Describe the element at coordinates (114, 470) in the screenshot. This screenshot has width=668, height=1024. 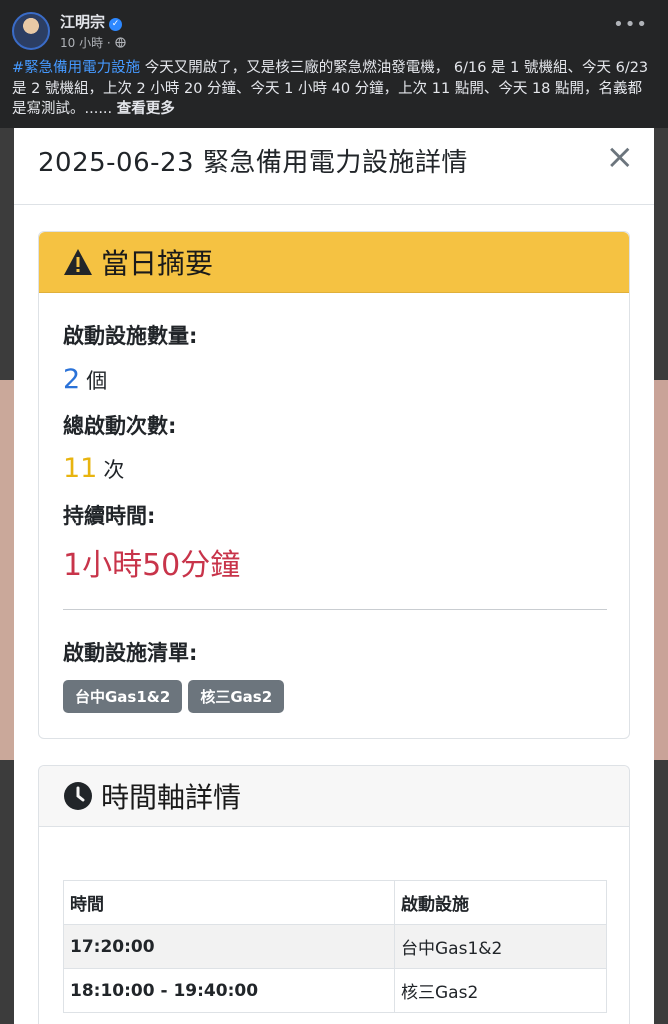
I see `activation-count-unit: 次` at that location.